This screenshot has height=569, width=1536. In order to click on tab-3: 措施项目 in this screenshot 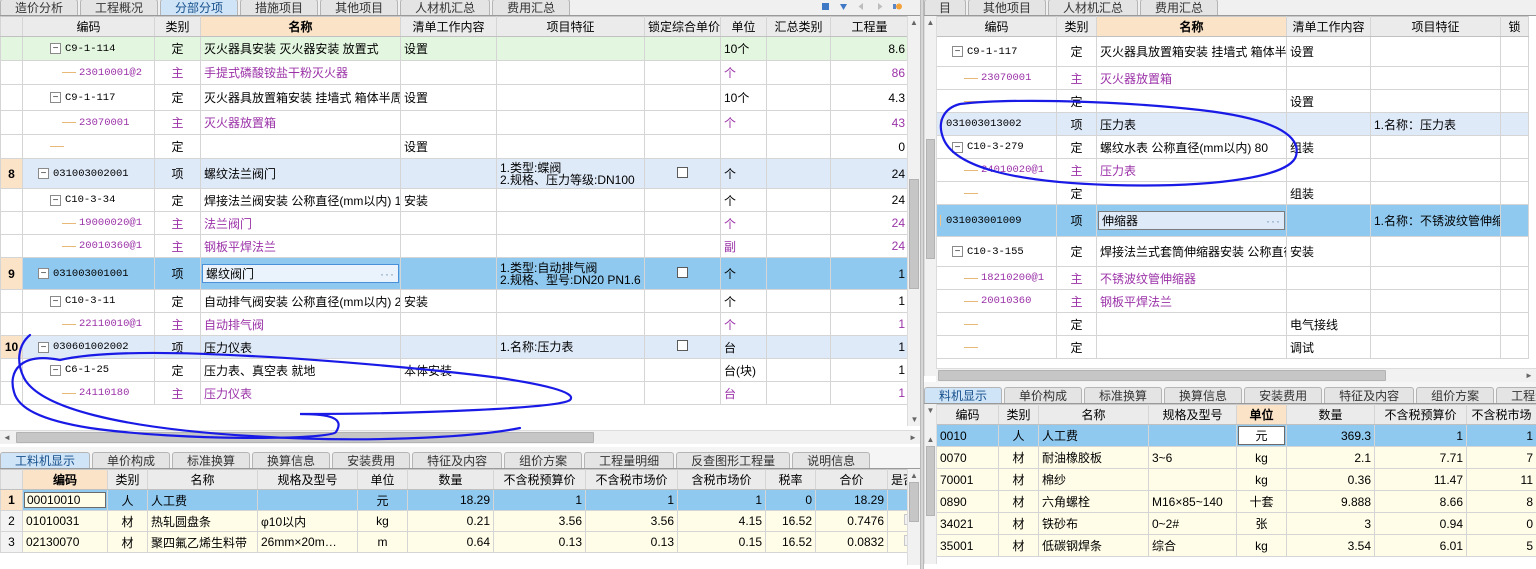, I will do `click(279, 7)`.